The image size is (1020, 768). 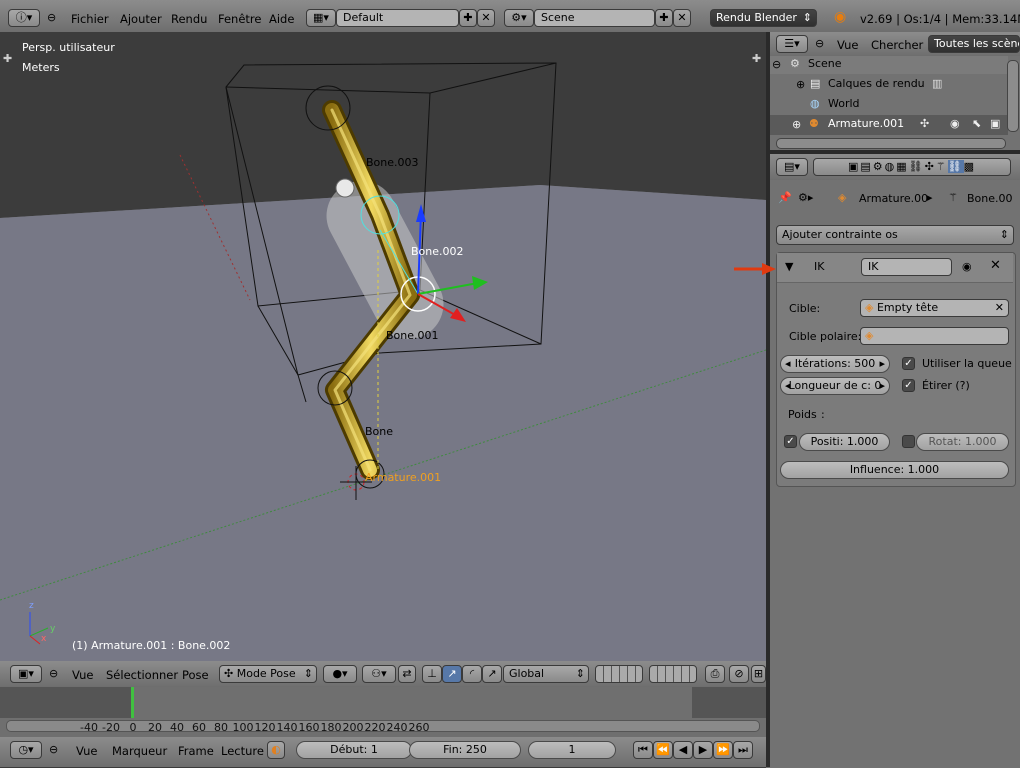 What do you see at coordinates (995, 266) in the screenshot?
I see `delete-constraint-icon: ✕` at bounding box center [995, 266].